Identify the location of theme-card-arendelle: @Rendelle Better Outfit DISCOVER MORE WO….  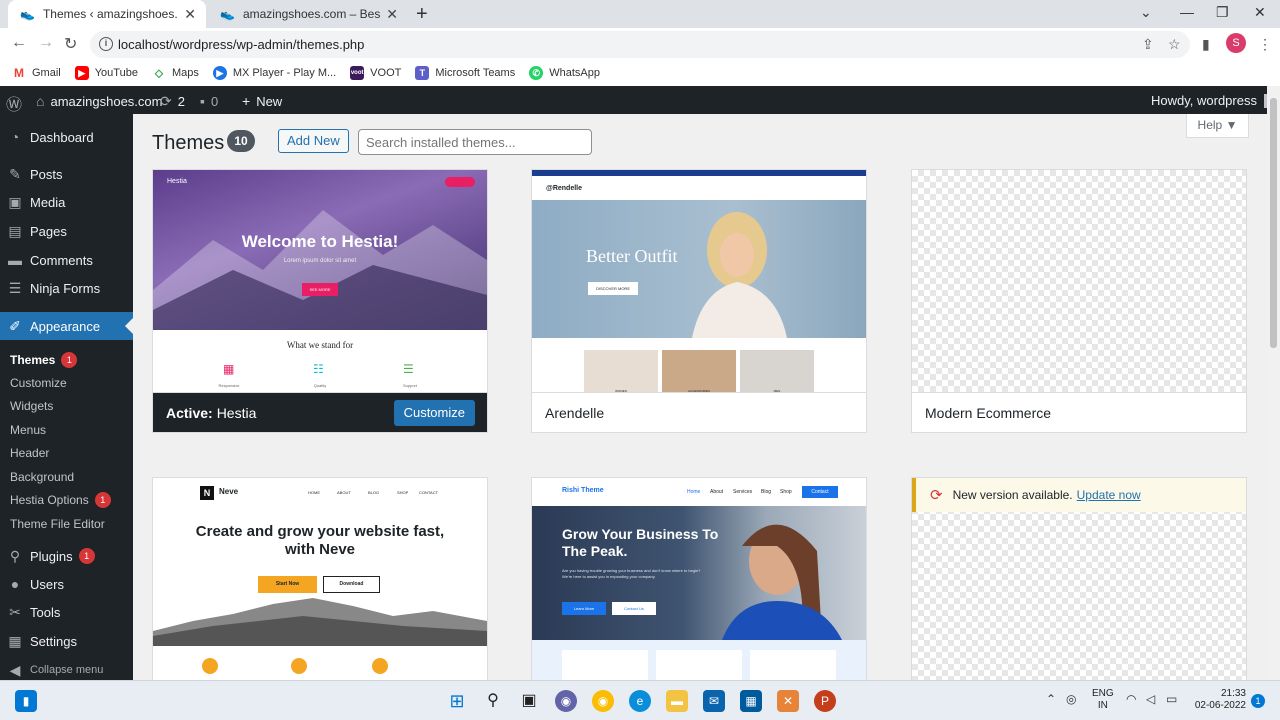
(699, 301).